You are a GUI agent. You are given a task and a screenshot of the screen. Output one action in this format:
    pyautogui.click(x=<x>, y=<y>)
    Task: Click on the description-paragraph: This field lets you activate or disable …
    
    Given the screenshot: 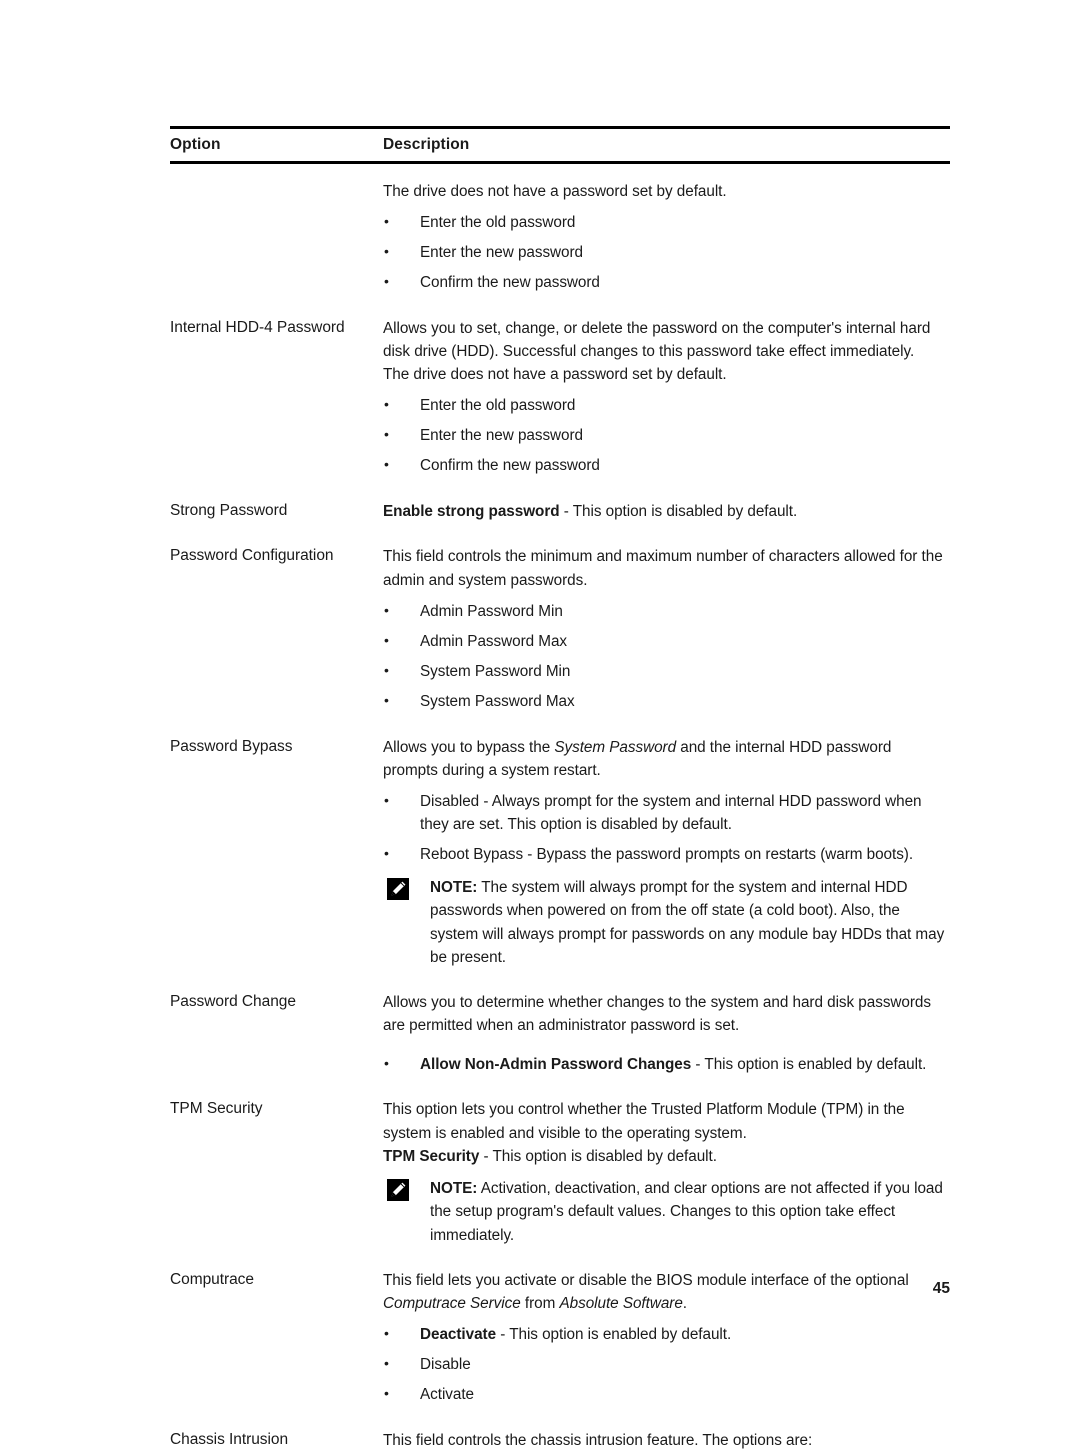 What is the action you would take?
    pyautogui.click(x=666, y=1292)
    